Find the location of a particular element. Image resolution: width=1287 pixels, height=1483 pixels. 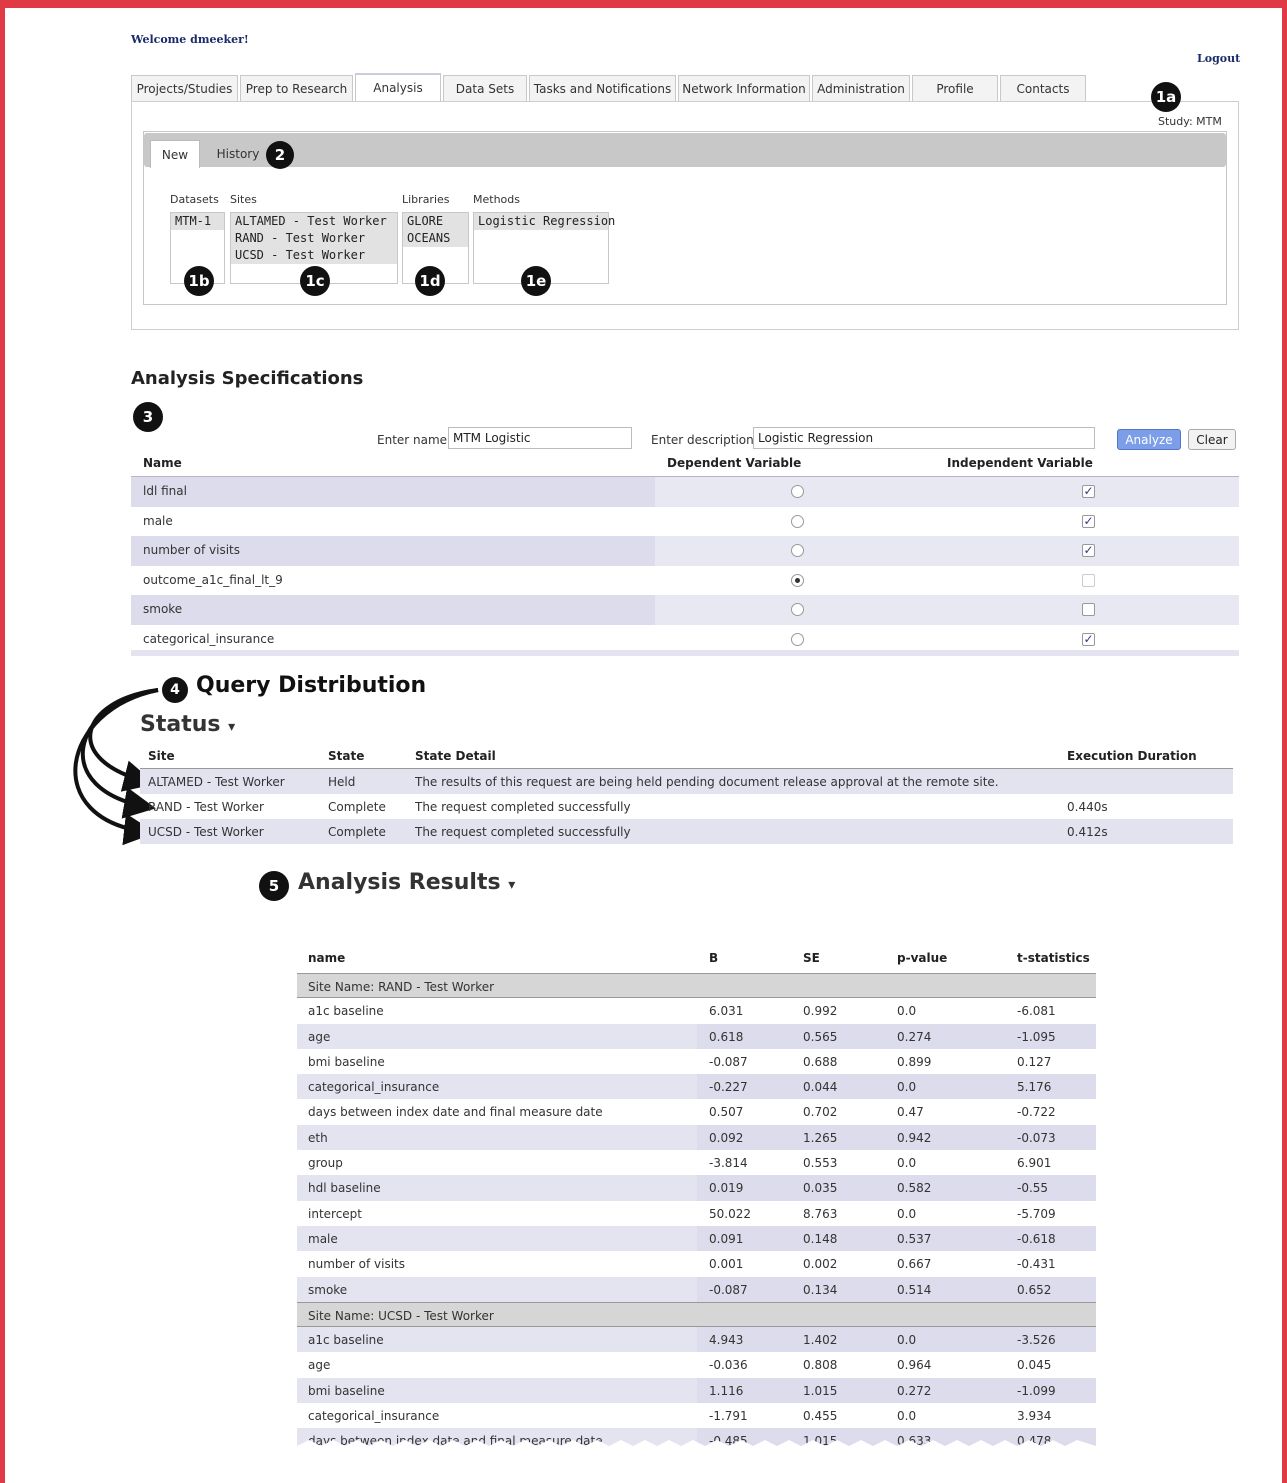

result-b: -1.791 is located at coordinates (728, 1416).